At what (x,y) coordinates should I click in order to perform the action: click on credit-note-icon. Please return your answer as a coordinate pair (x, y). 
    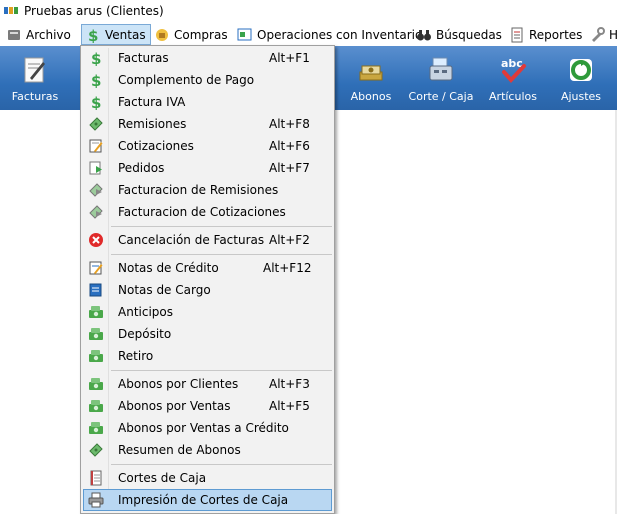
    Looking at the image, I should click on (96, 268).